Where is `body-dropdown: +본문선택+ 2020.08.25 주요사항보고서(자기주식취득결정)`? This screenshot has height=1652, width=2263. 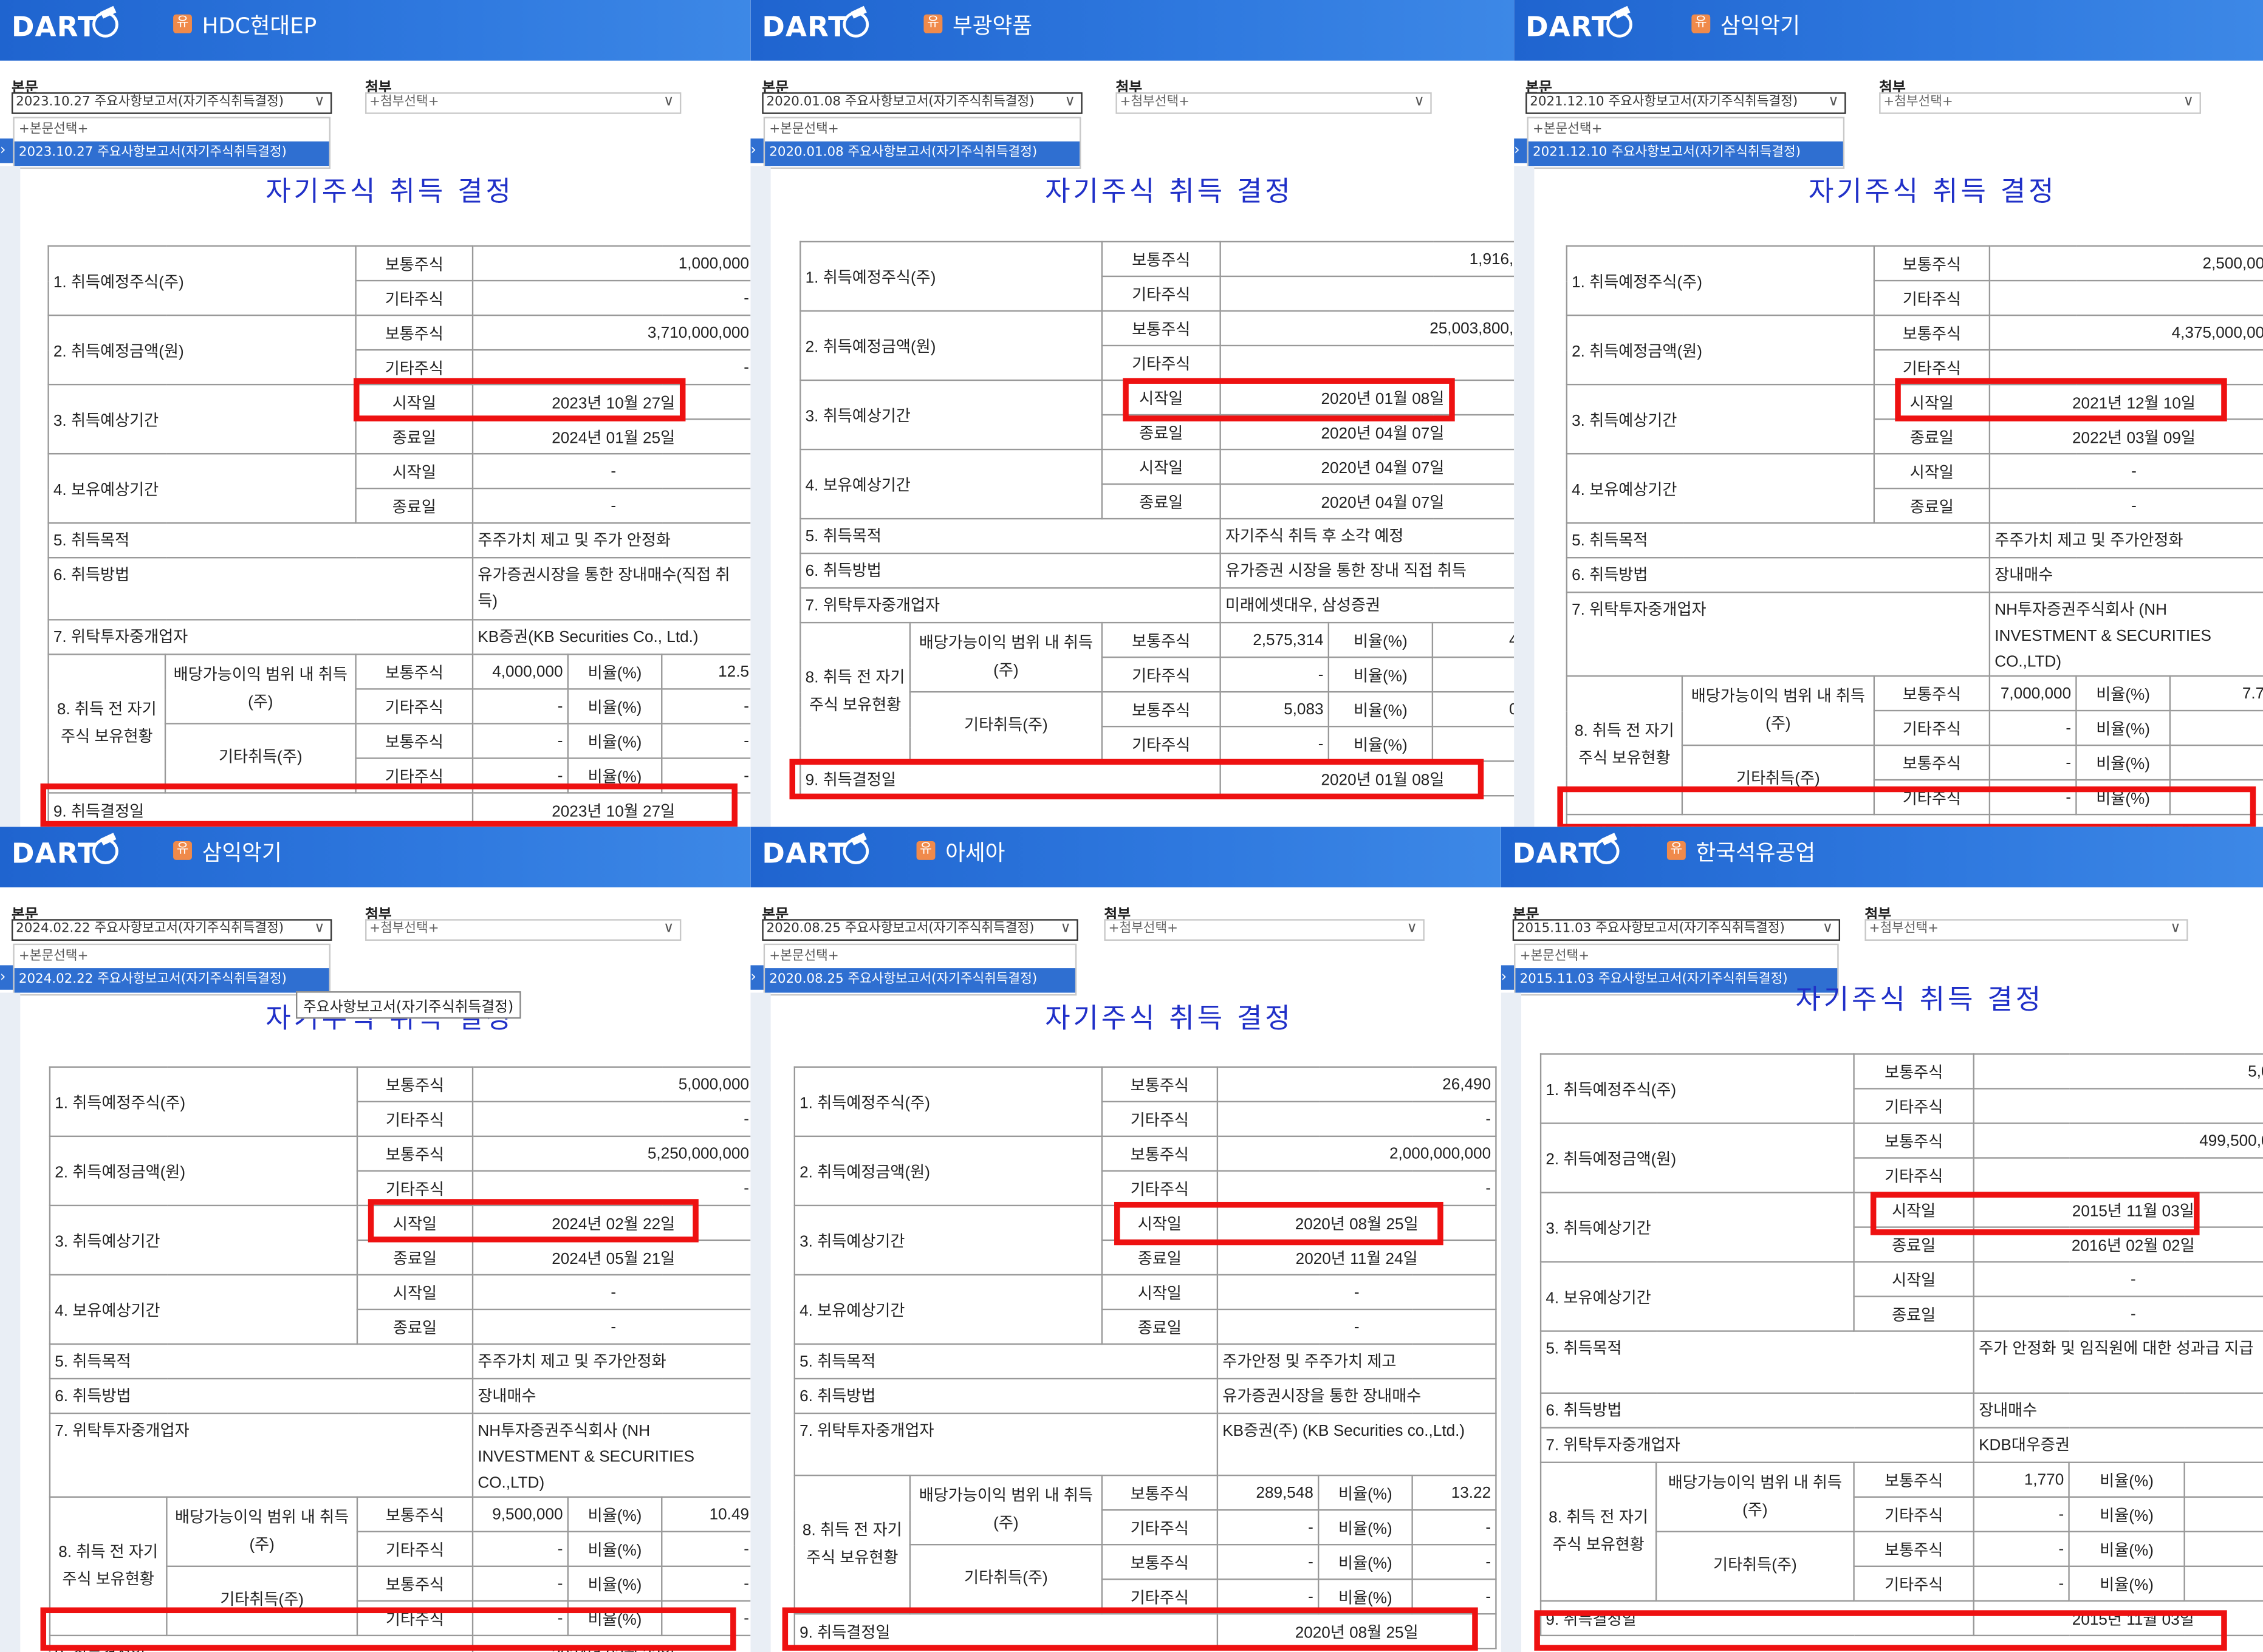 body-dropdown: +본문선택+ 2020.08.25 주요사항보고서(자기주식취득결정) is located at coordinates (920, 969).